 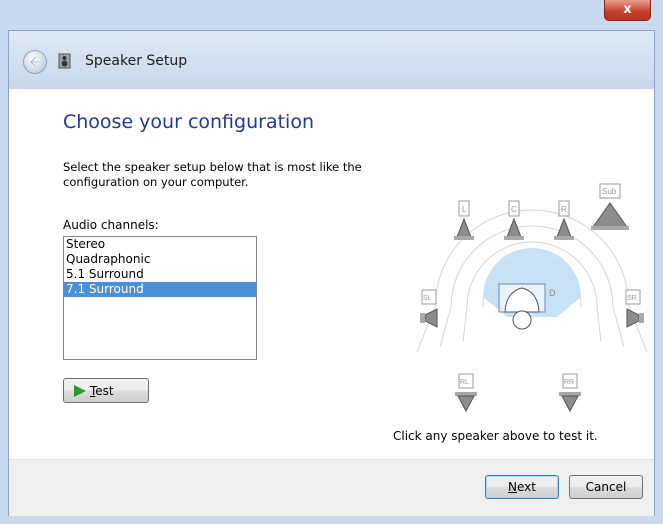 I want to click on svg-text: SL, so click(x=427, y=298).